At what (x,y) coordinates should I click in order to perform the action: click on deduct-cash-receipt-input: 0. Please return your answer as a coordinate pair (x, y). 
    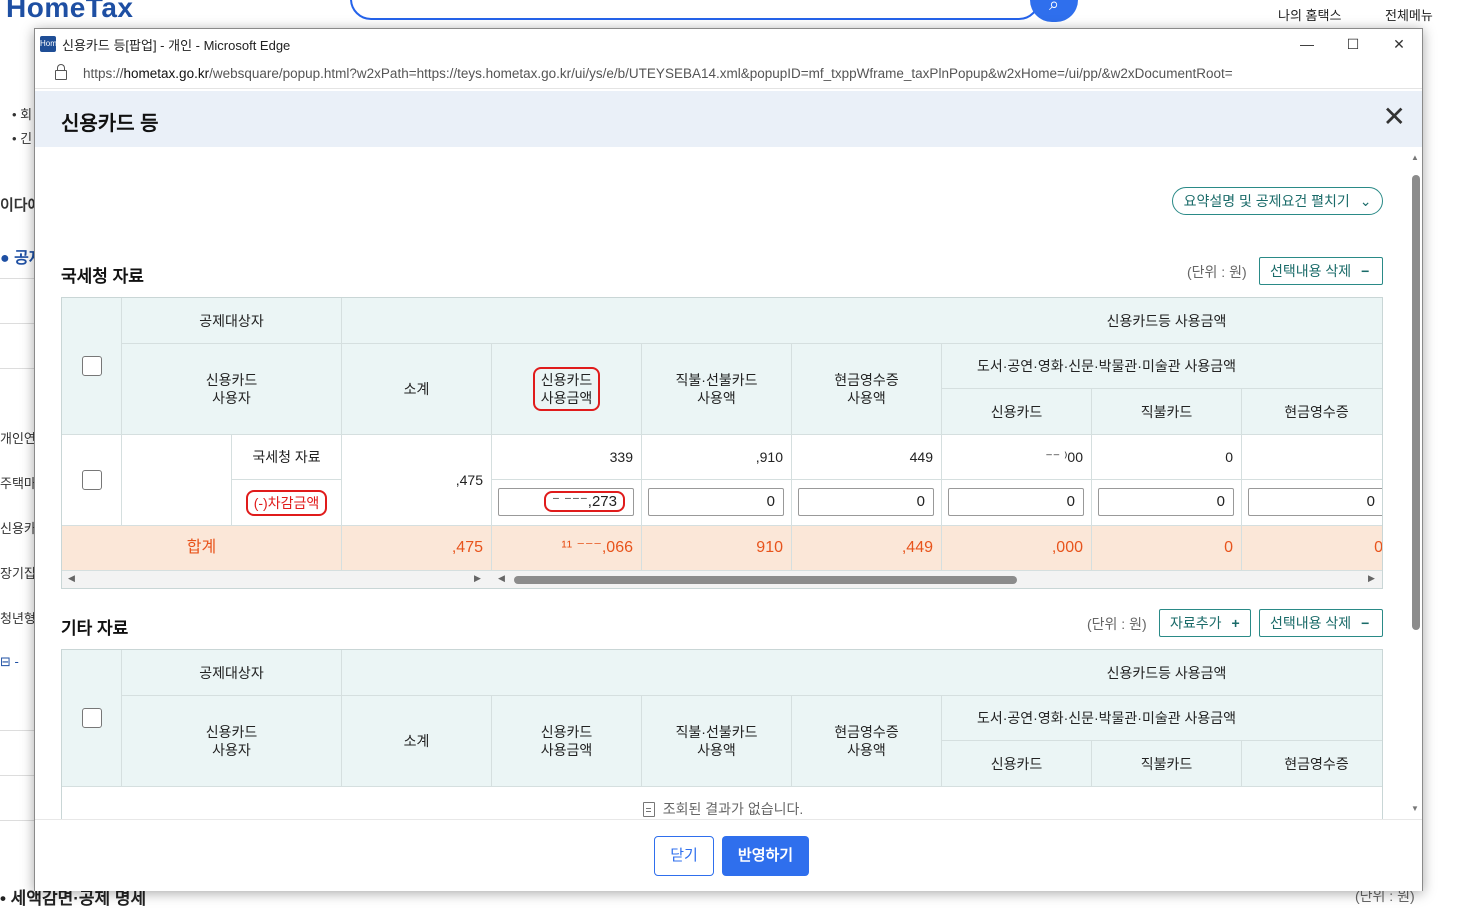
    Looking at the image, I should click on (866, 502).